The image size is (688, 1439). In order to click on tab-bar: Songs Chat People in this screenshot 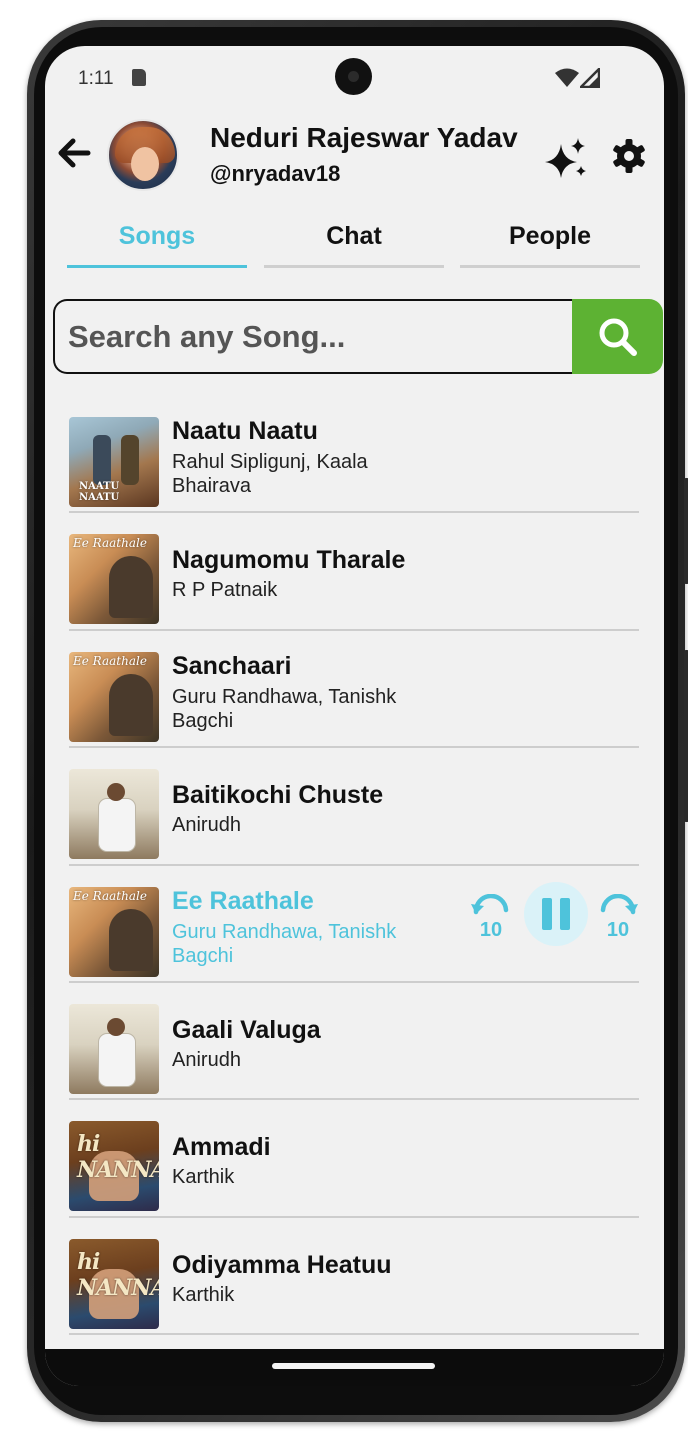, I will do `click(354, 241)`.